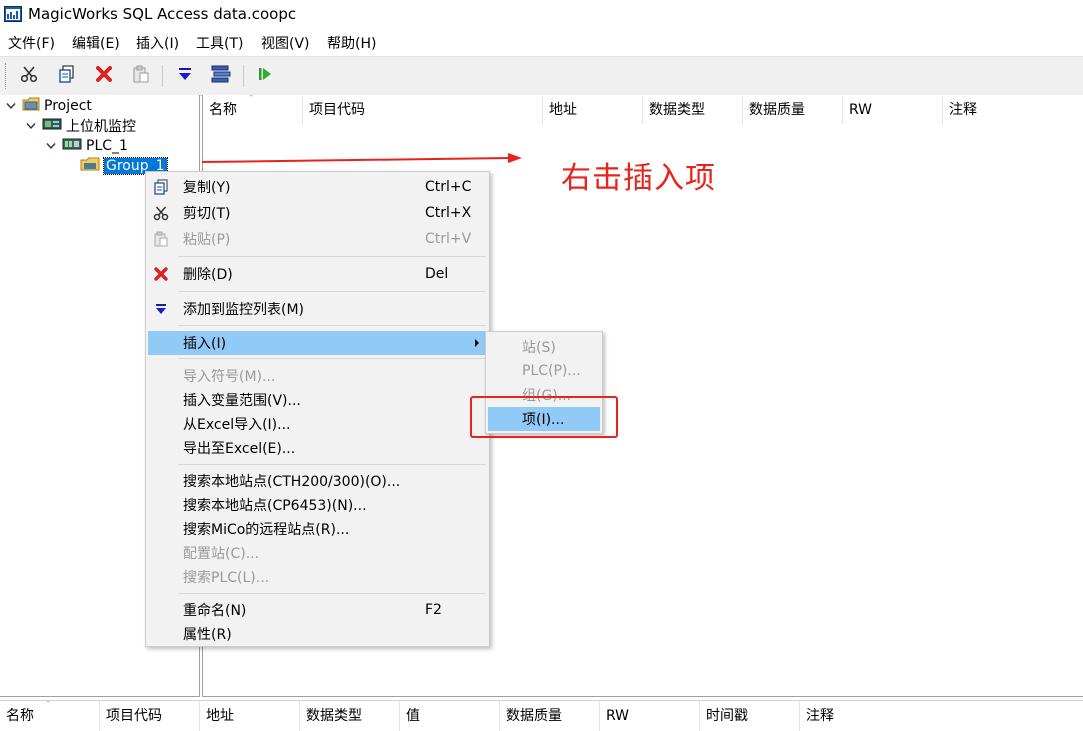 The width and height of the screenshot is (1083, 731). I want to click on annotation-highlight-box, so click(544, 417).